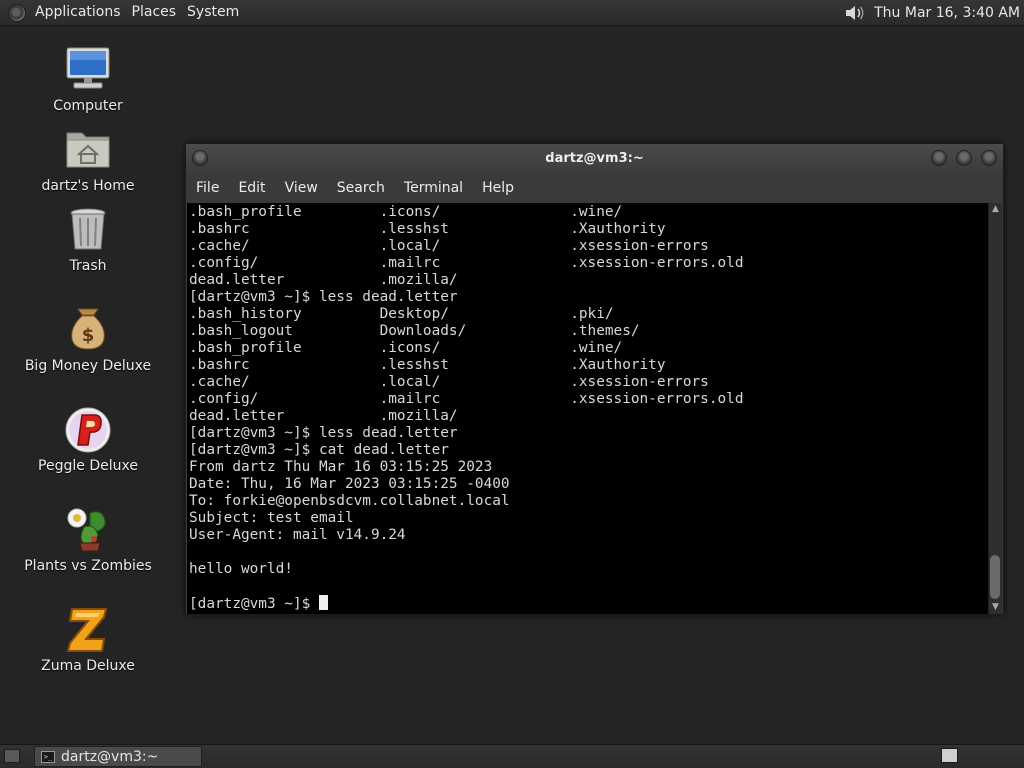 Image resolution: width=1024 pixels, height=768 pixels. I want to click on desktop-icon-label: Zuma Deluxe, so click(88, 666).